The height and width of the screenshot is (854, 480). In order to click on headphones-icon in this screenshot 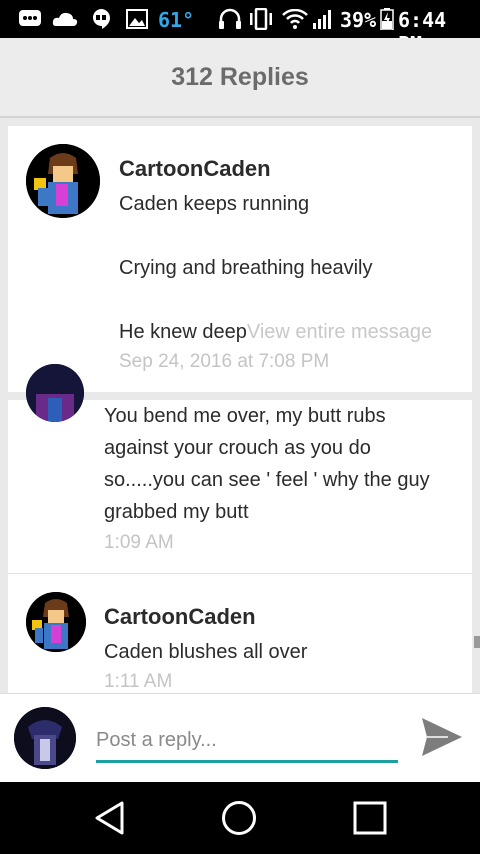, I will do `click(230, 19)`.